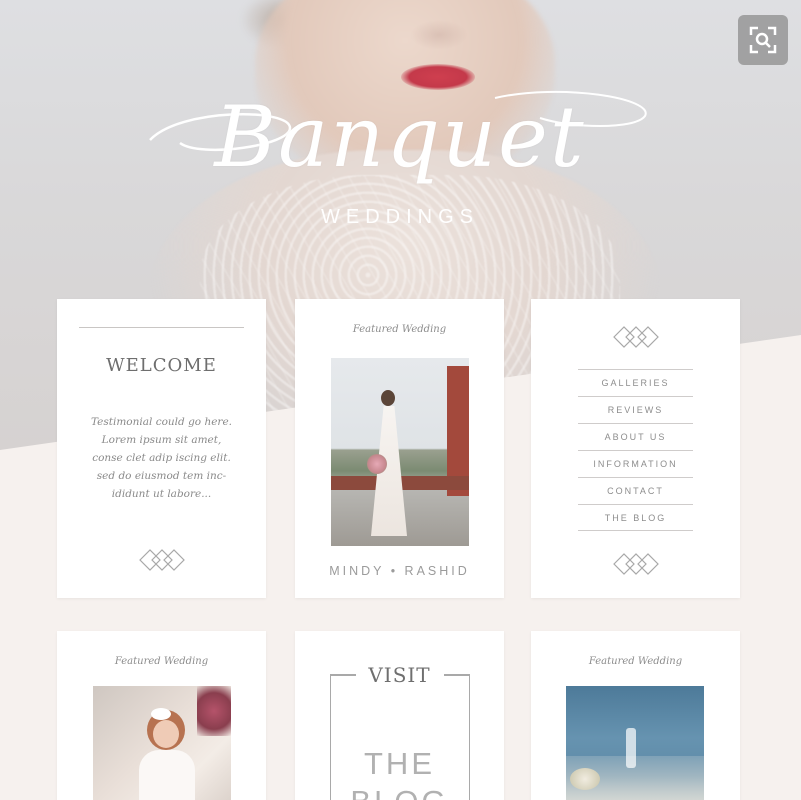 Image resolution: width=801 pixels, height=800 pixels. What do you see at coordinates (399, 715) in the screenshot?
I see `visit-blog-card: VISIT THE BLOG` at bounding box center [399, 715].